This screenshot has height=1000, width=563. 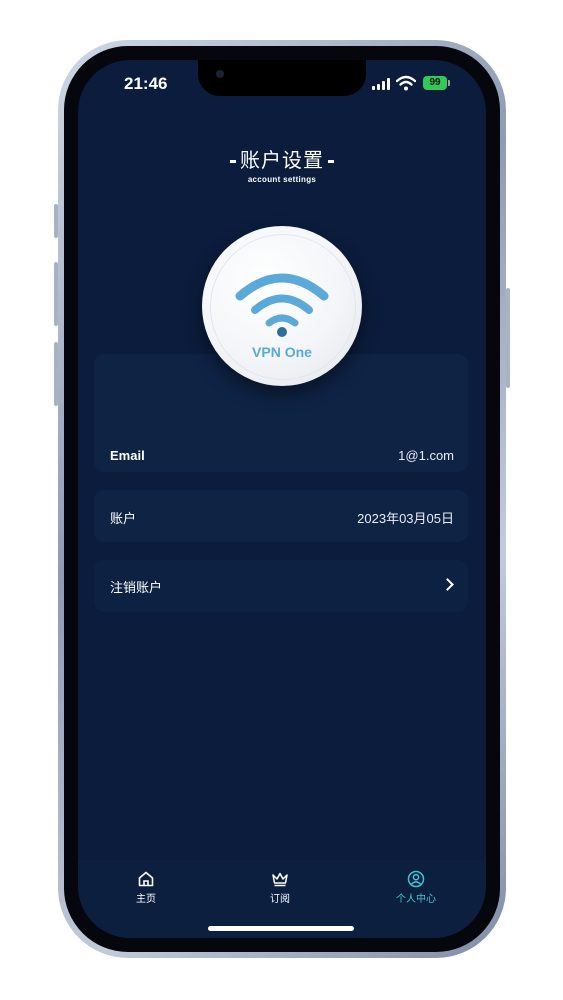 What do you see at coordinates (449, 83) in the screenshot?
I see `battery-tip` at bounding box center [449, 83].